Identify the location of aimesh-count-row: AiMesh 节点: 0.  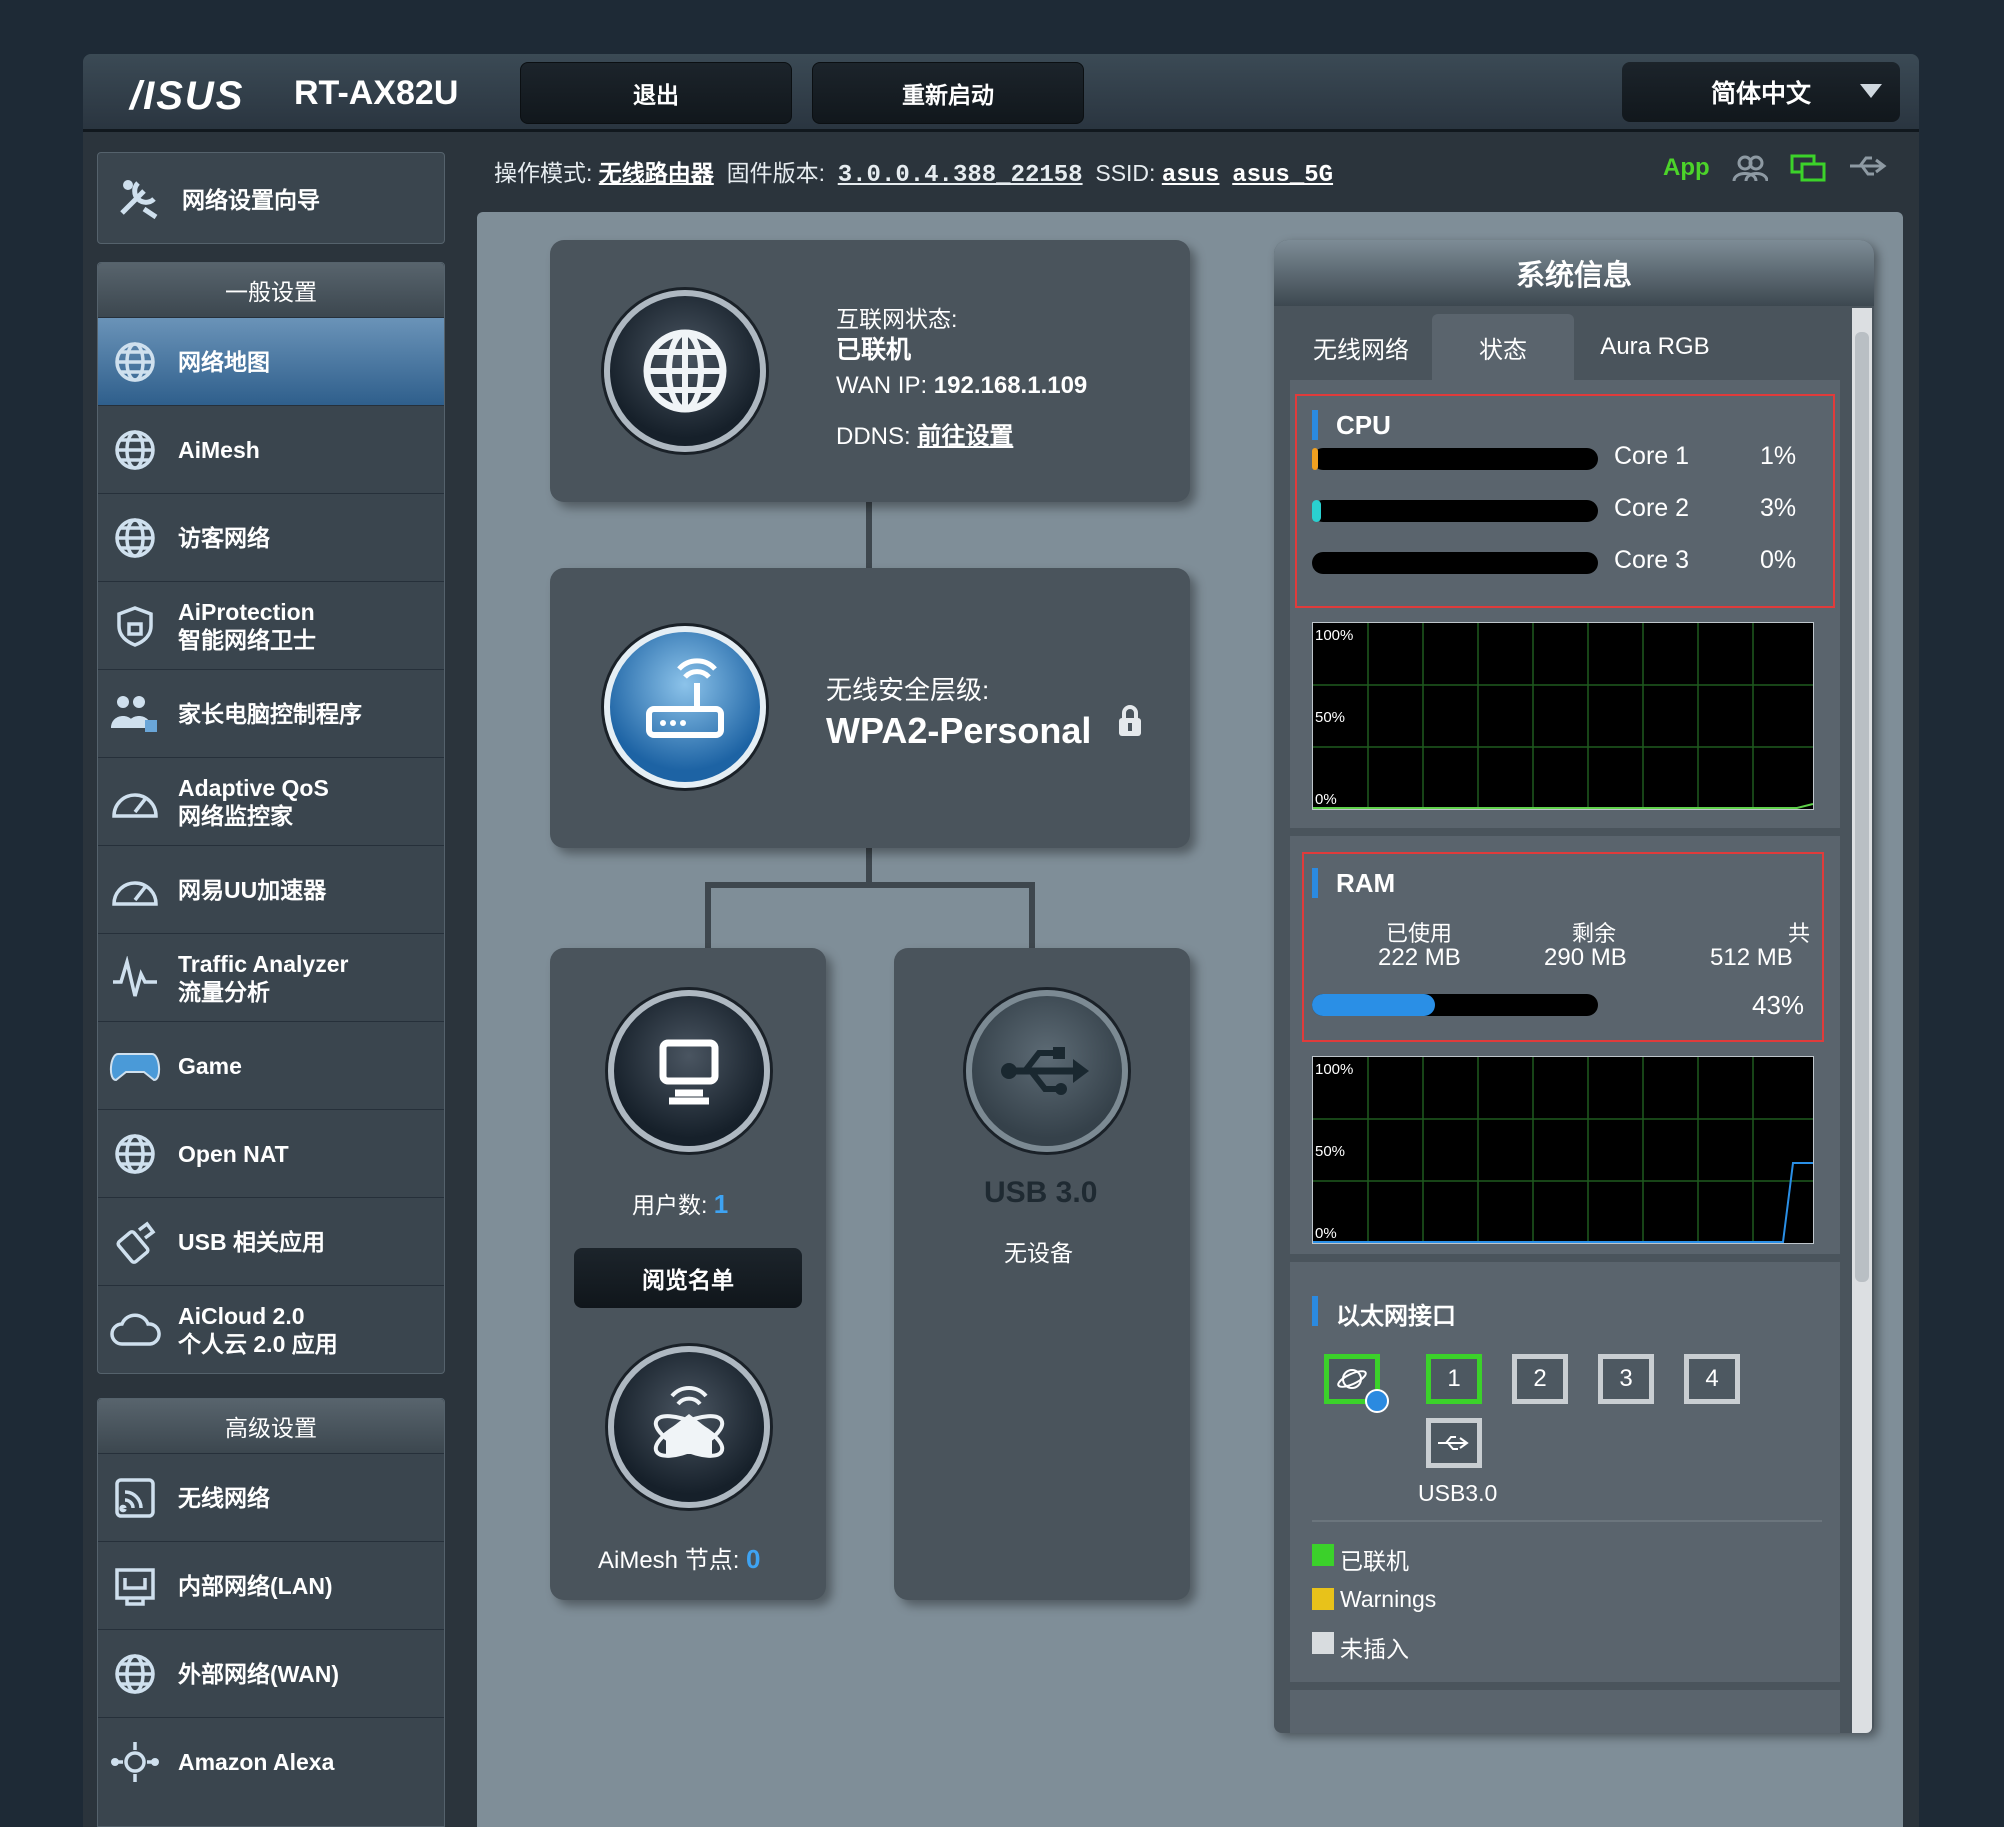
(679, 1557).